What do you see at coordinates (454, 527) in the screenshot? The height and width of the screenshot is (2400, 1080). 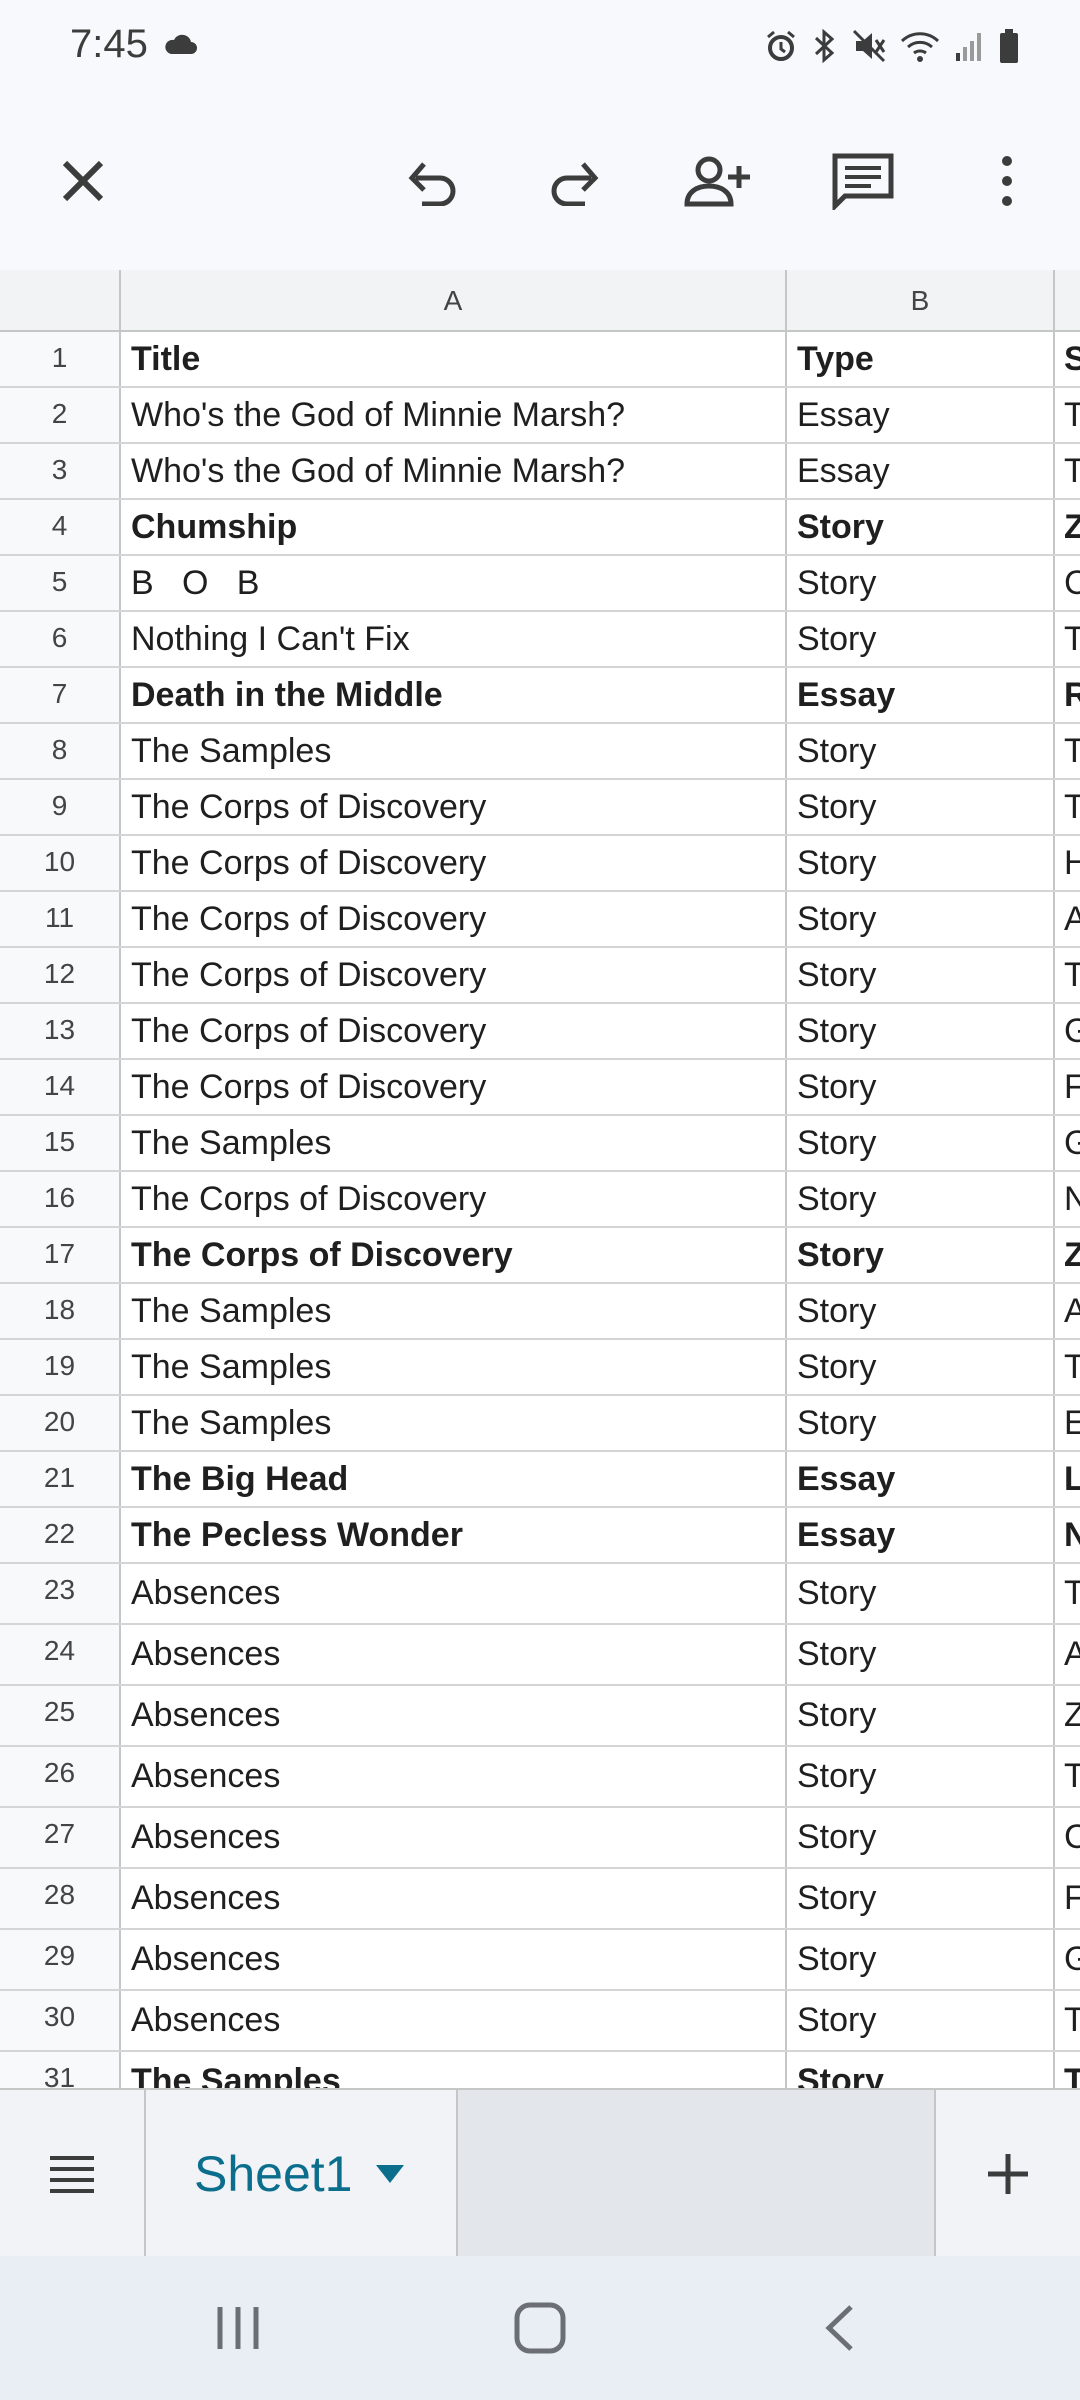 I see `cell-title: Chumship` at bounding box center [454, 527].